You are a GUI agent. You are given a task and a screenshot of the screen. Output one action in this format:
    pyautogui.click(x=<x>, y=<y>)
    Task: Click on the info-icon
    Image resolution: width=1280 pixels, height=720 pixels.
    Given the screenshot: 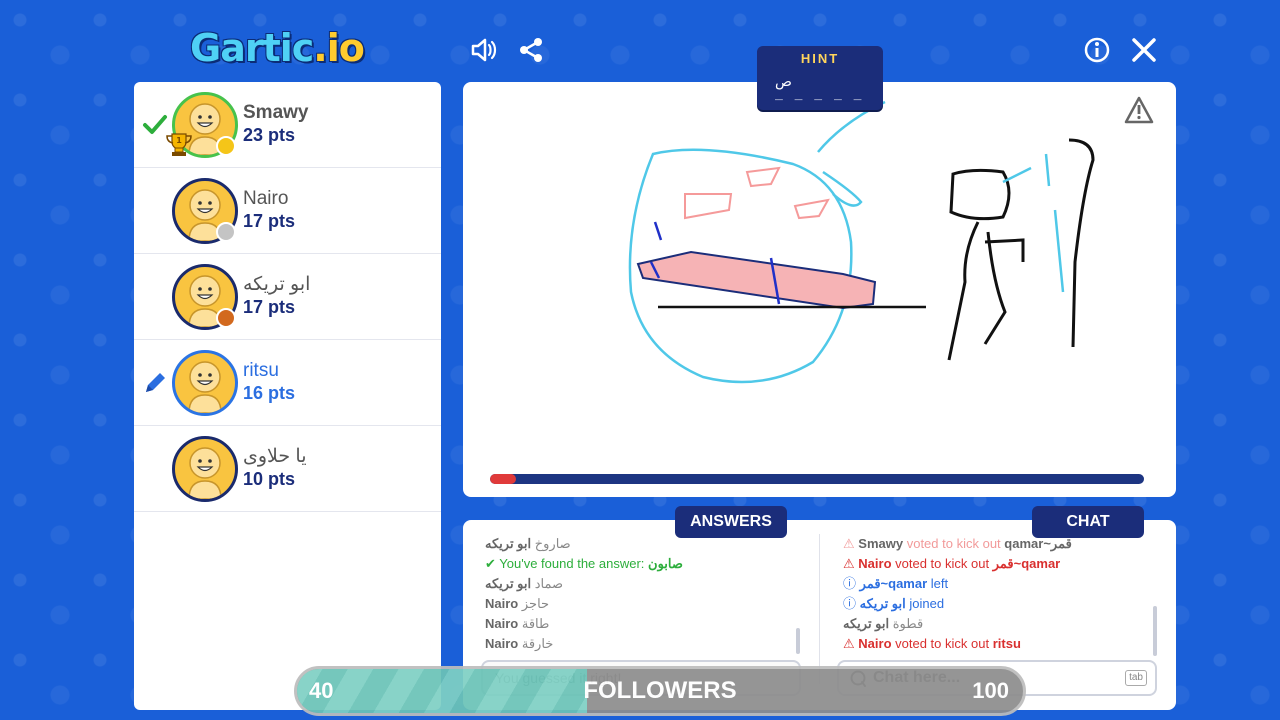 What is the action you would take?
    pyautogui.click(x=1097, y=50)
    